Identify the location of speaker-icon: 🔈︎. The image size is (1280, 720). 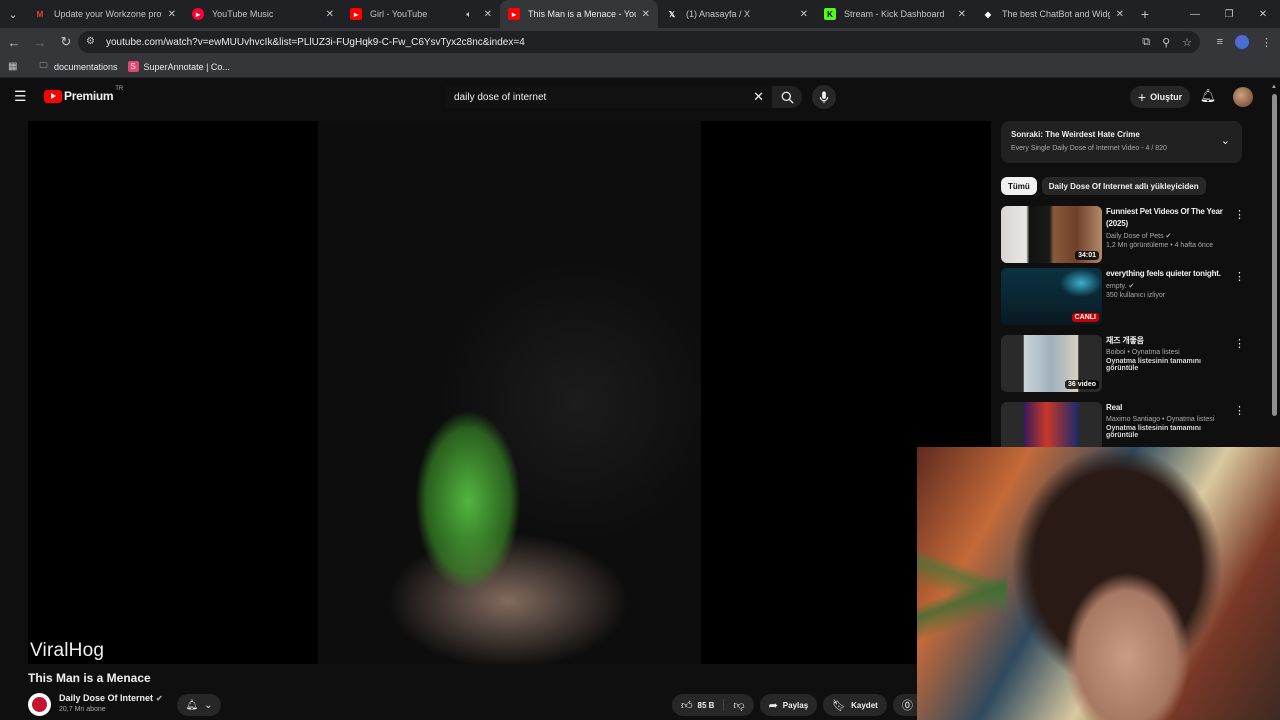
(468, 14).